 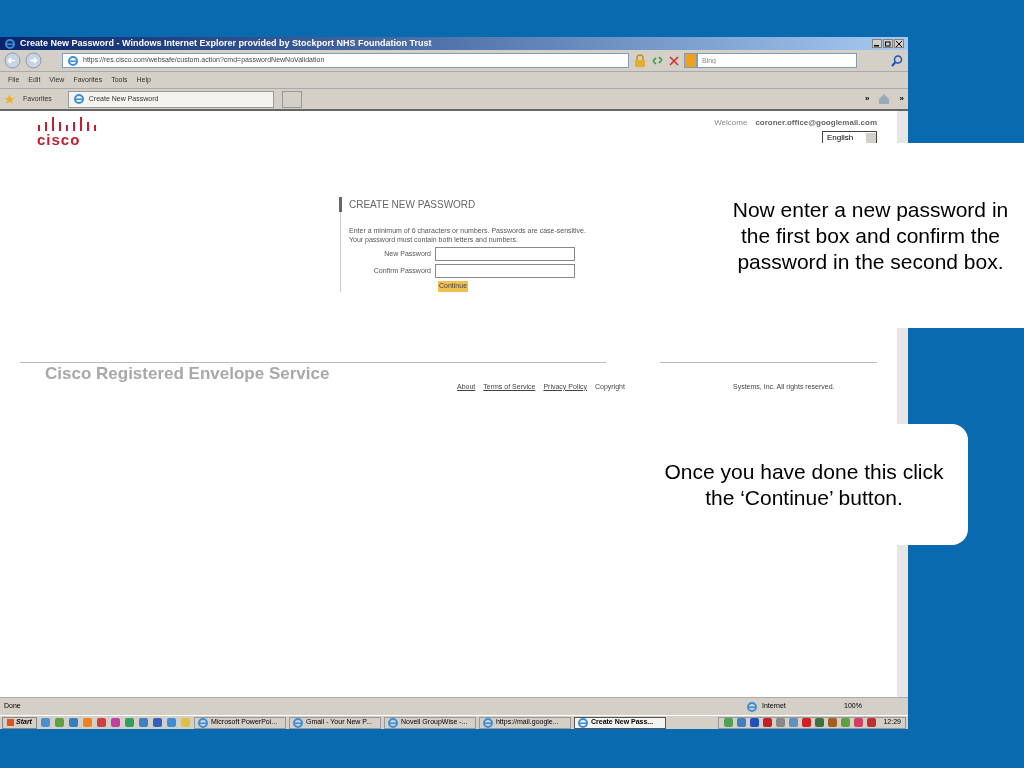 I want to click on star-icon, so click(x=9, y=99).